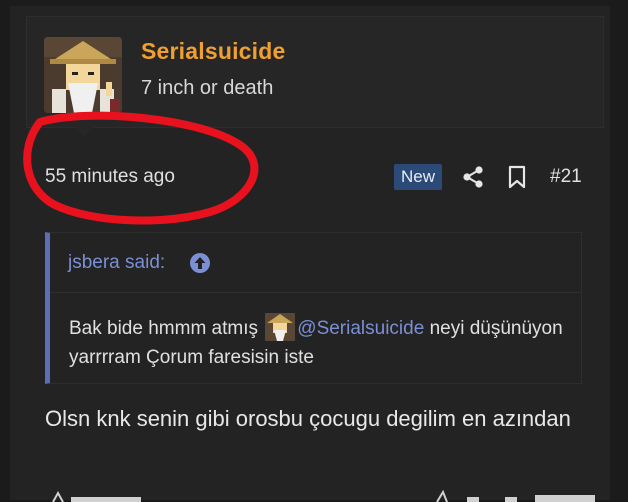 Image resolution: width=628 pixels, height=502 pixels. What do you see at coordinates (116, 263) in the screenshot?
I see `quote-author-link: jsbera said:` at bounding box center [116, 263].